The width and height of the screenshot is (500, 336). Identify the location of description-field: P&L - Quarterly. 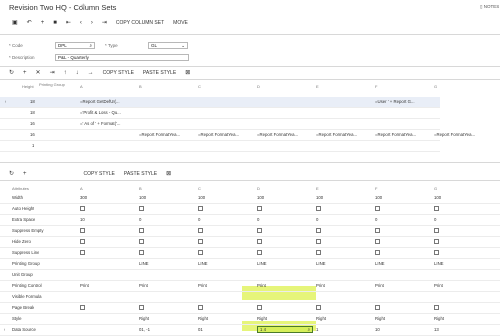
(122, 57).